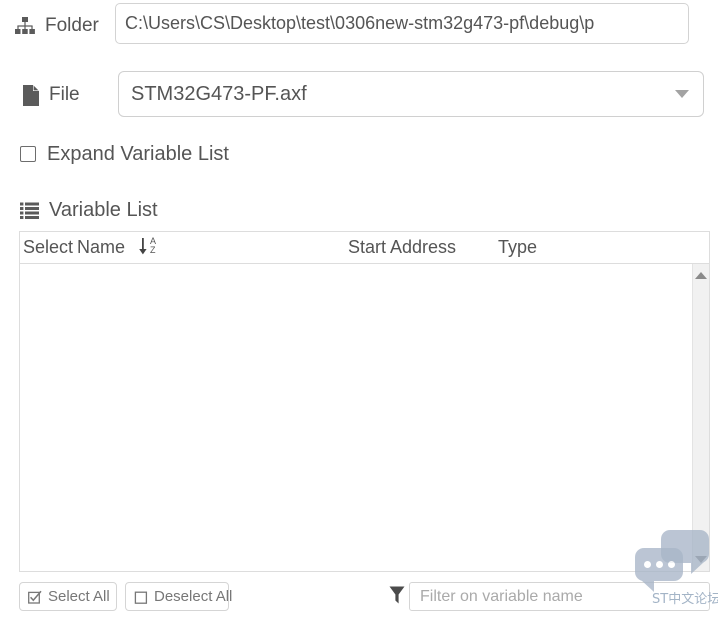 The width and height of the screenshot is (718, 618). I want to click on column-header-name: Name, so click(101, 247).